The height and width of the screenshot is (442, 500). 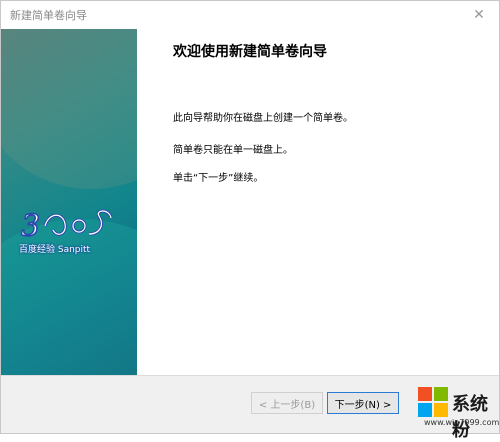 What do you see at coordinates (250, 15) in the screenshot?
I see `title-bar: 新建简单卷向导 ✕` at bounding box center [250, 15].